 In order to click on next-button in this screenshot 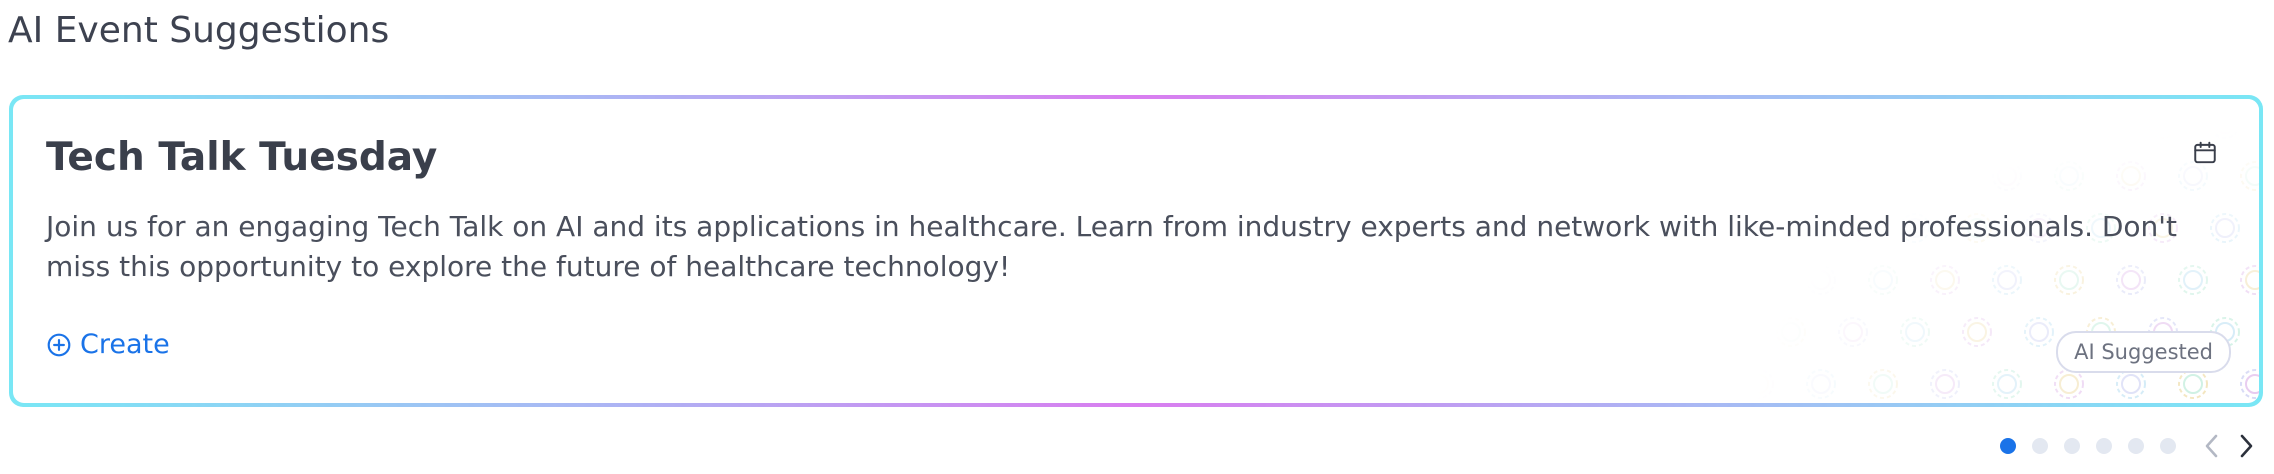, I will do `click(2246, 446)`.